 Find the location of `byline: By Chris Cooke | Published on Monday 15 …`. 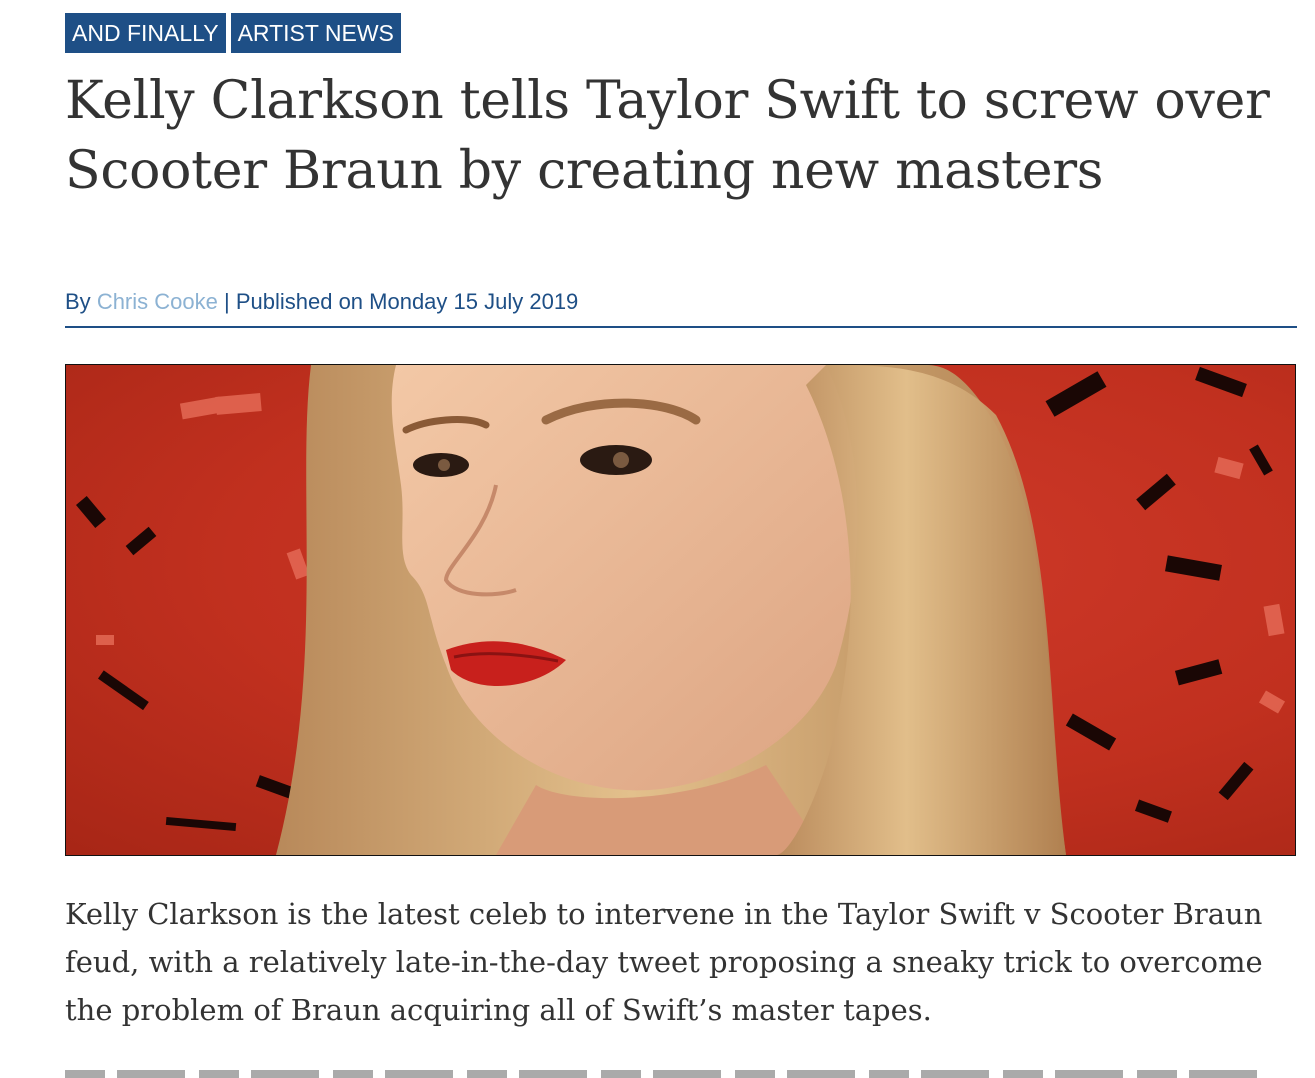

byline: By Chris Cooke | Published on Monday 15 … is located at coordinates (321, 302).